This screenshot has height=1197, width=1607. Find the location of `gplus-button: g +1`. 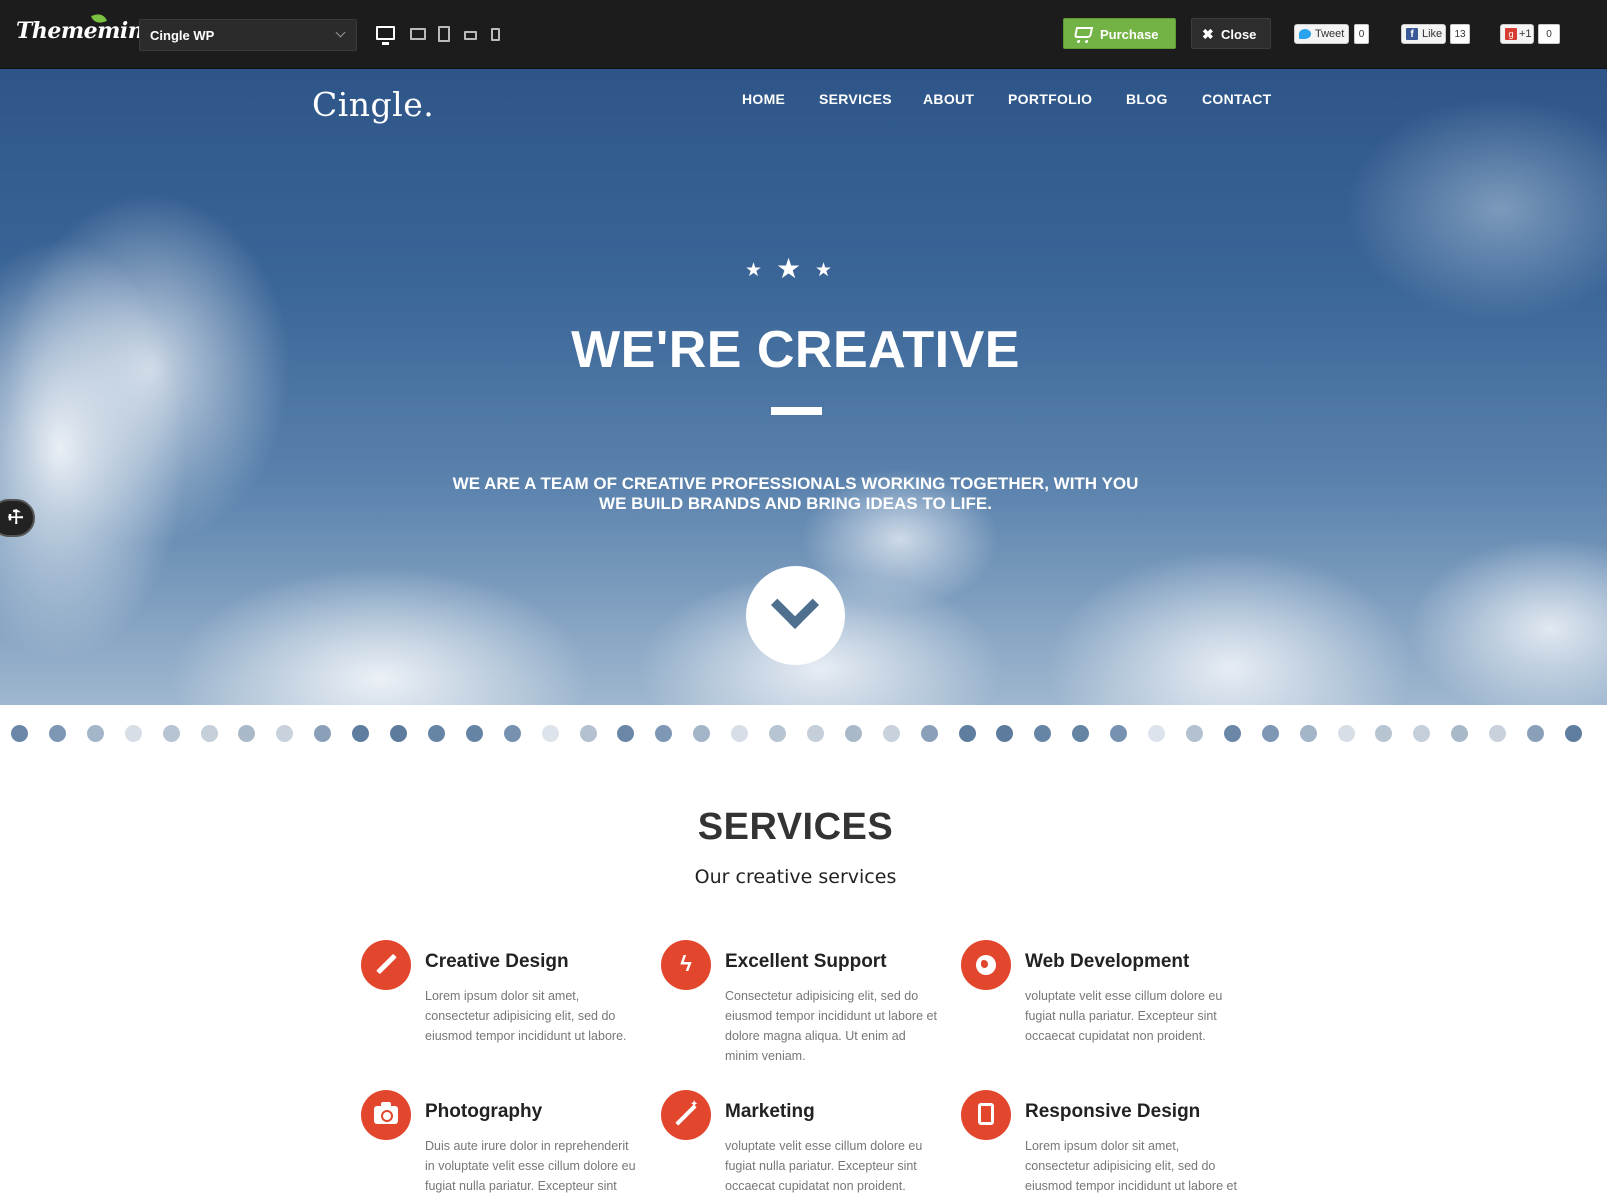

gplus-button: g +1 is located at coordinates (1517, 34).